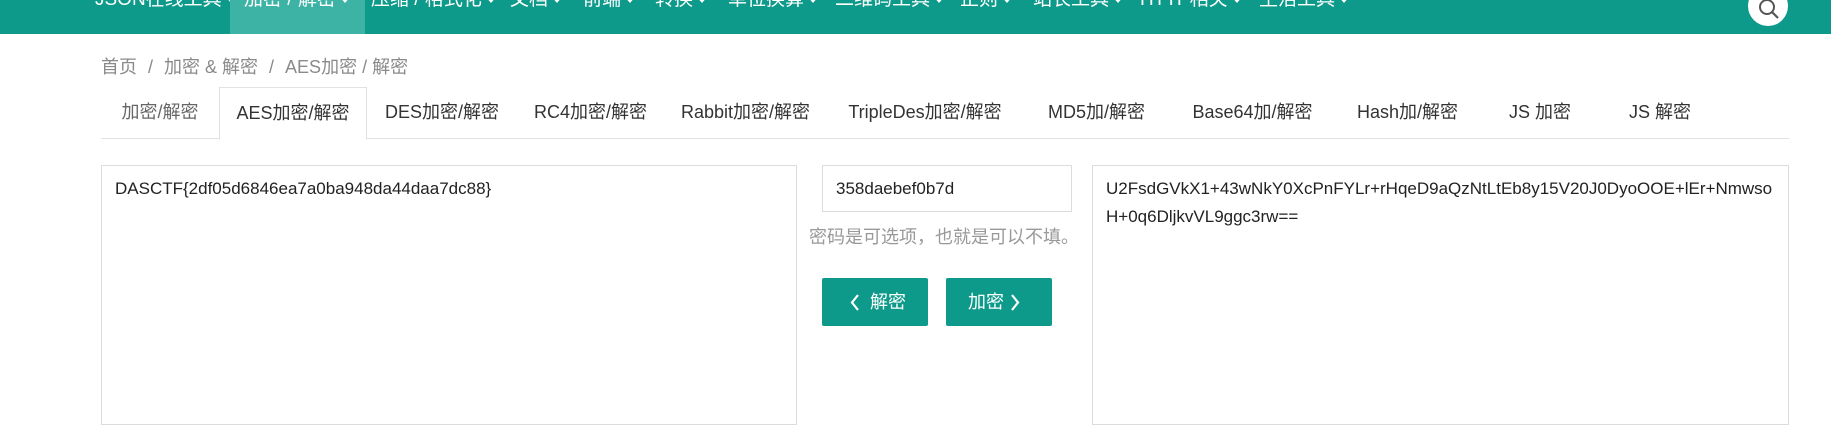 The width and height of the screenshot is (1831, 425). I want to click on tab-base64: Base64加/解密, so click(1252, 113).